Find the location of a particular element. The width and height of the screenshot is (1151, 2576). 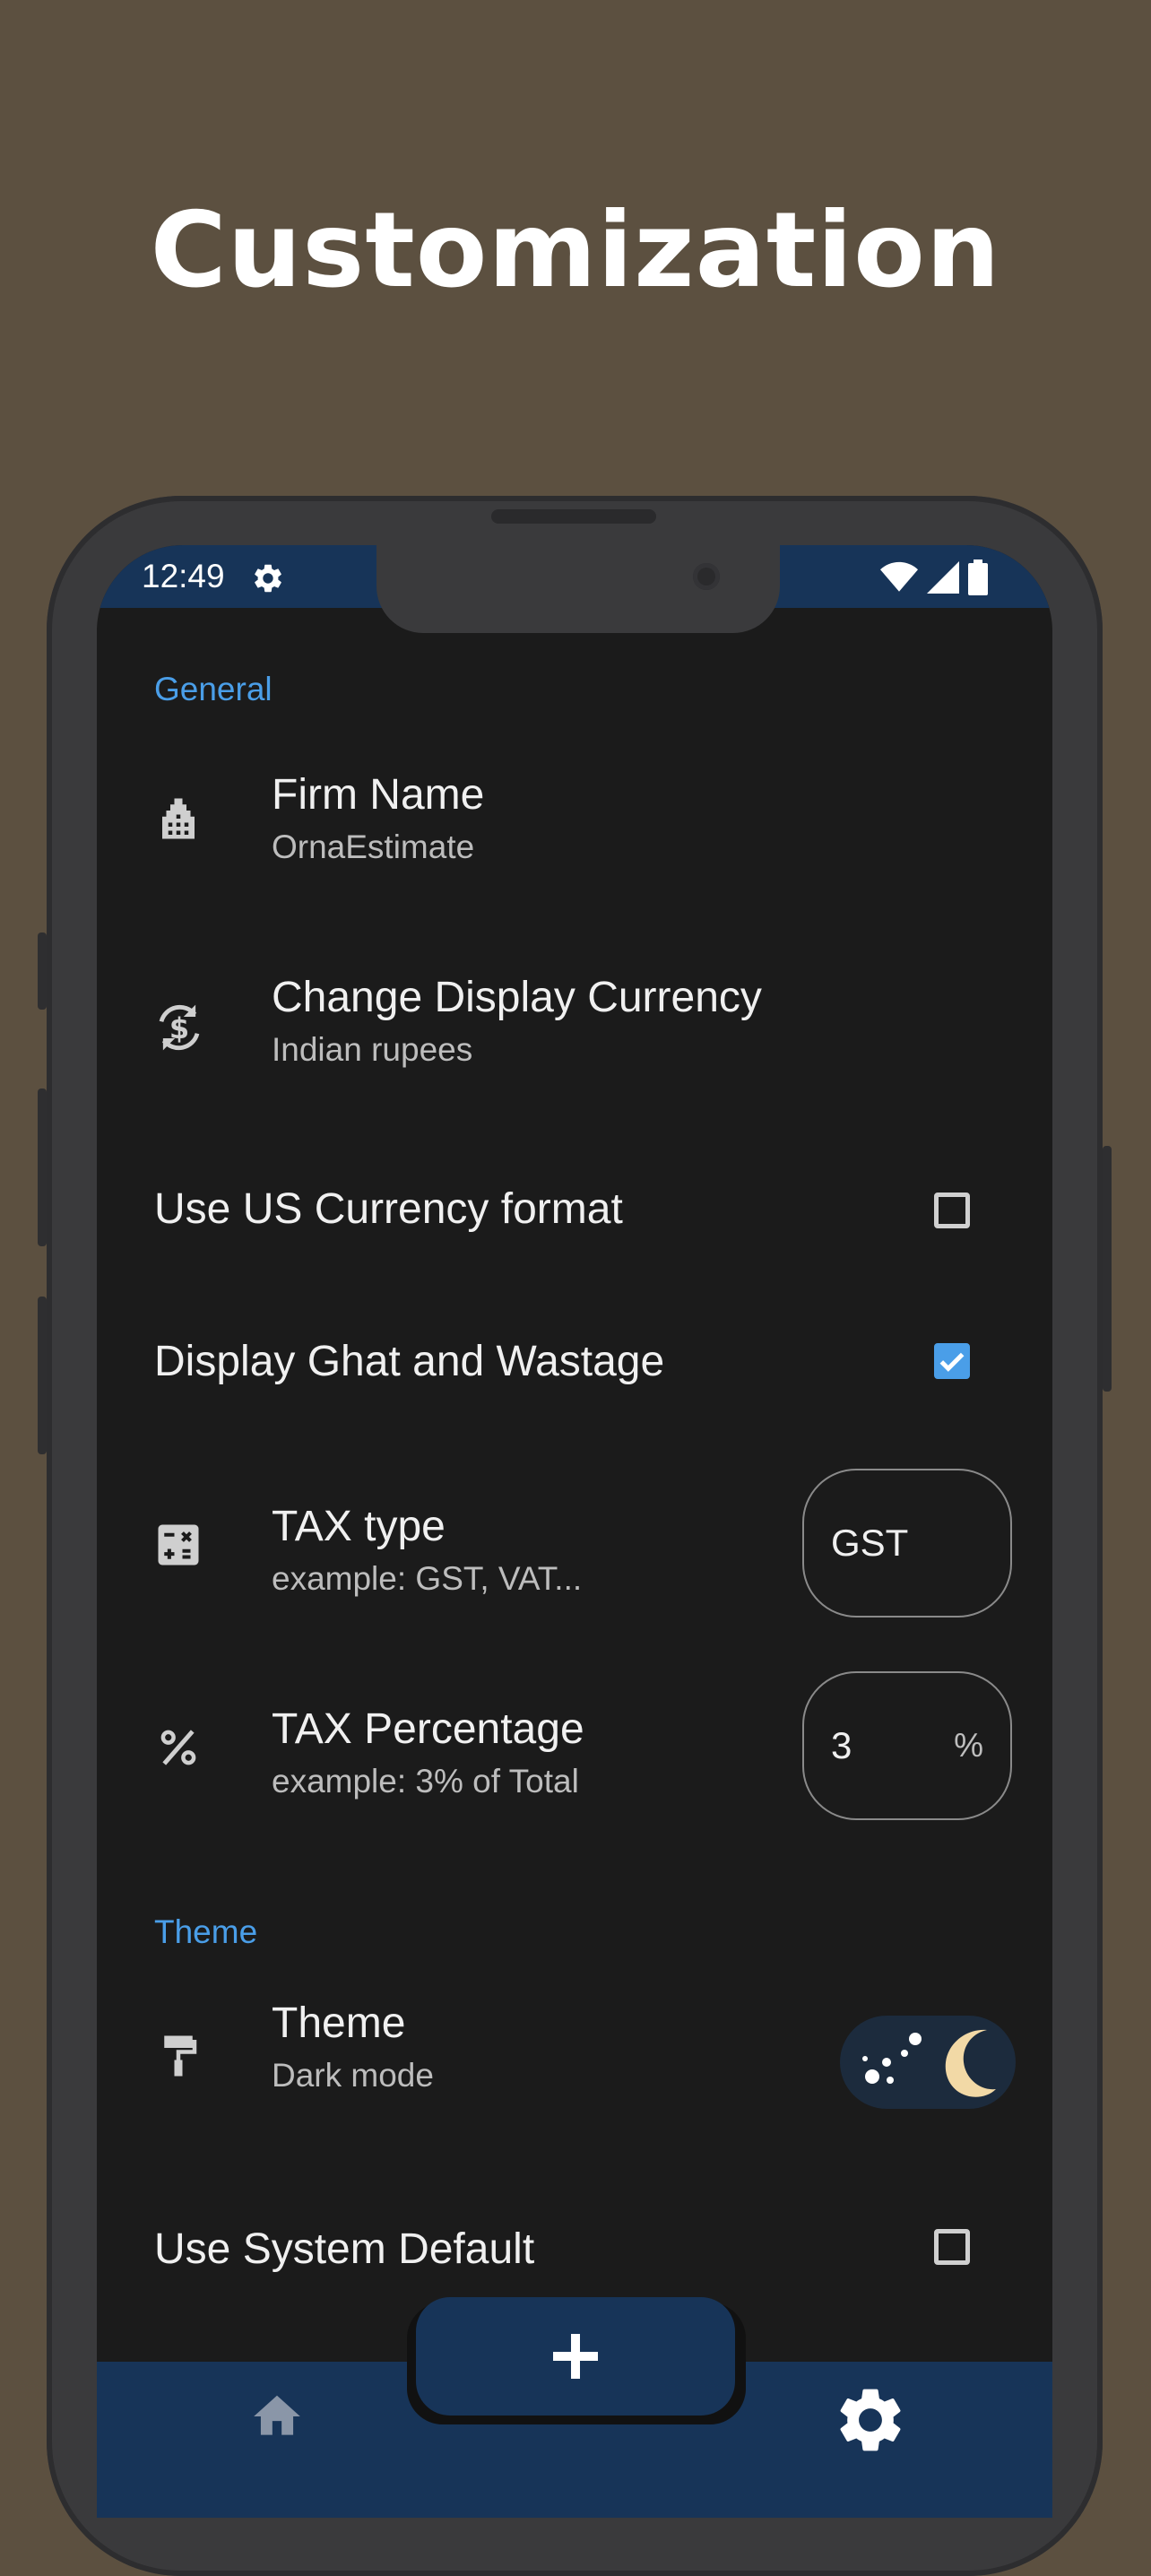

ghat-wastage-title: Display Ghat and Wastage is located at coordinates (409, 1361).